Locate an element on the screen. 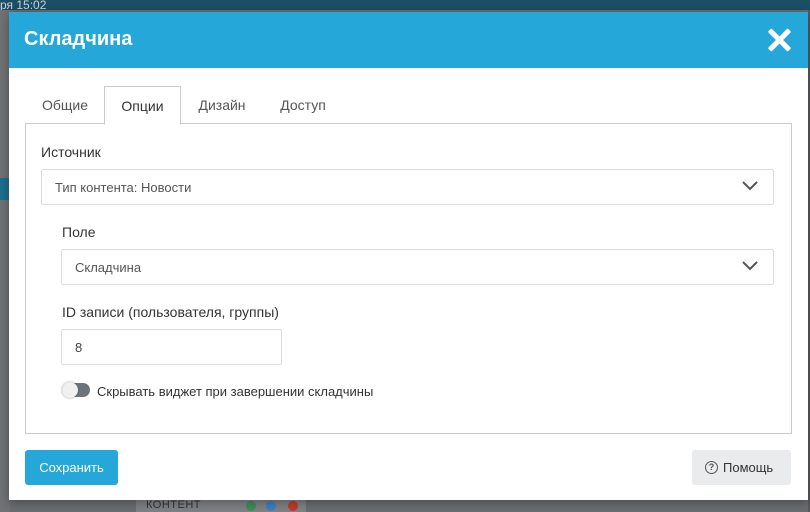  field-select: Складчина is located at coordinates (417, 267).